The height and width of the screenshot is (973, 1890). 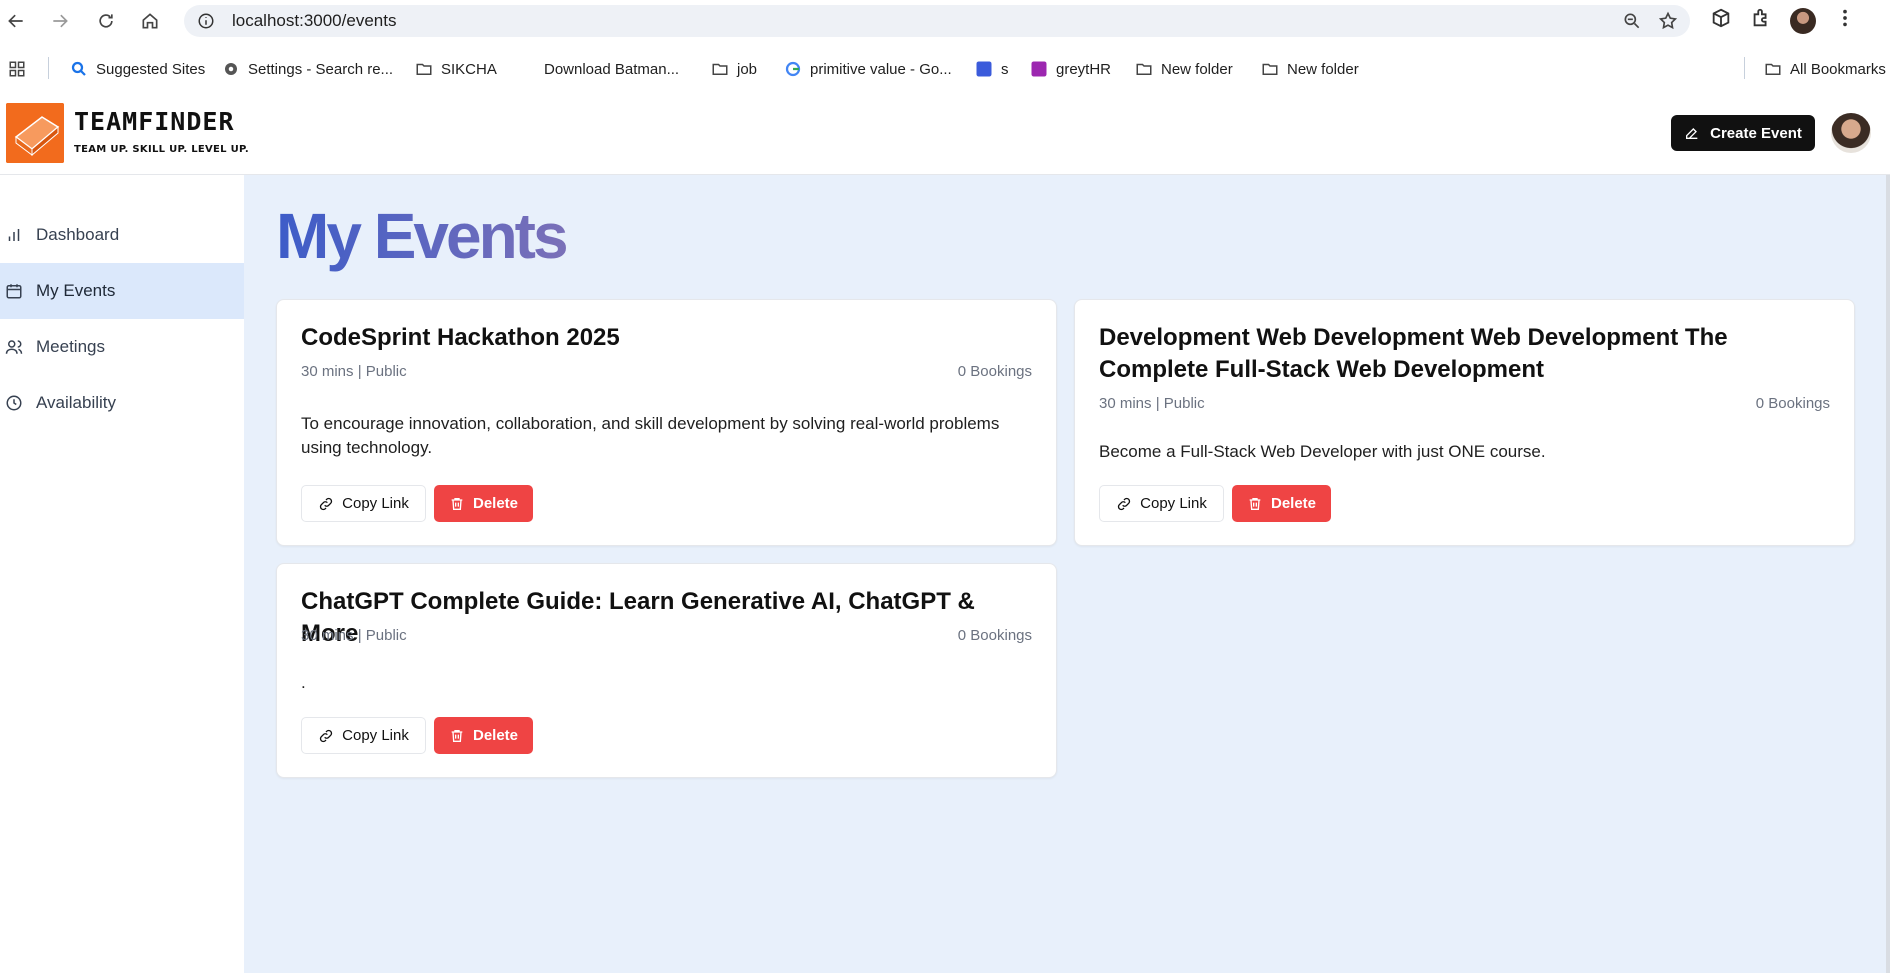 What do you see at coordinates (161, 149) in the screenshot?
I see `logo-tagline: TEAM UP. SKILL UP. LEVEL UP.` at bounding box center [161, 149].